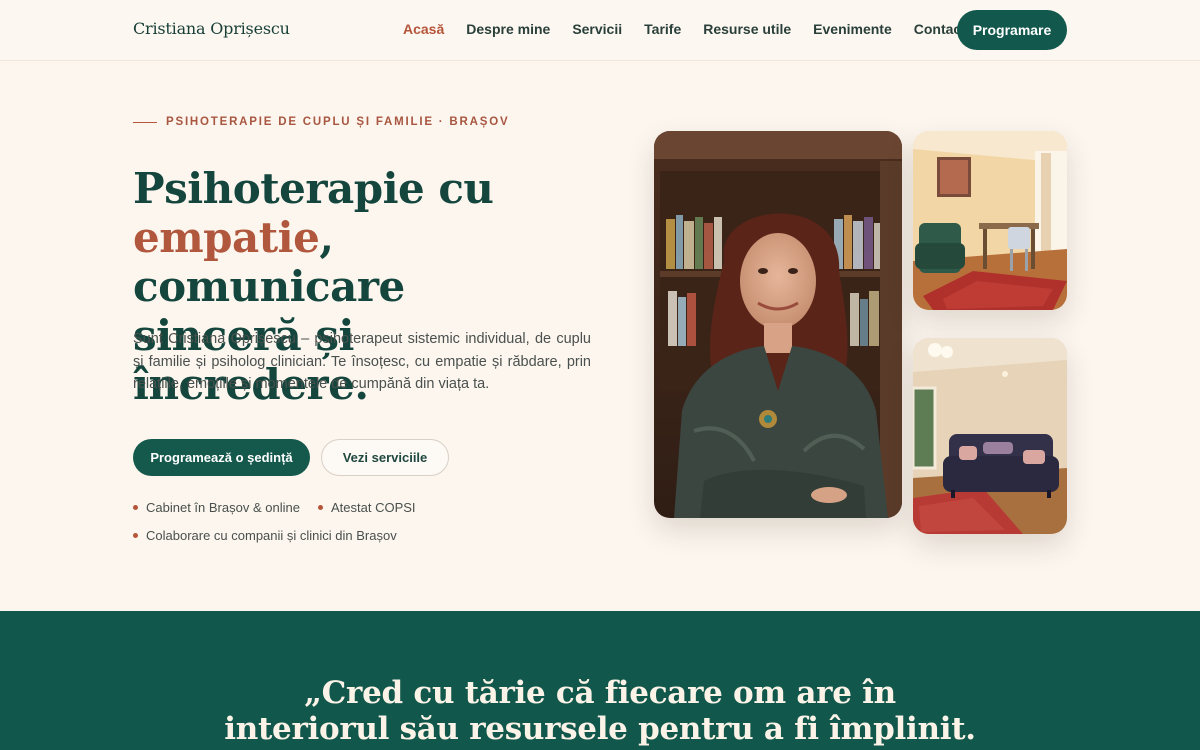  What do you see at coordinates (211, 28) in the screenshot?
I see `site-logo: Cristiana Oprișescu` at bounding box center [211, 28].